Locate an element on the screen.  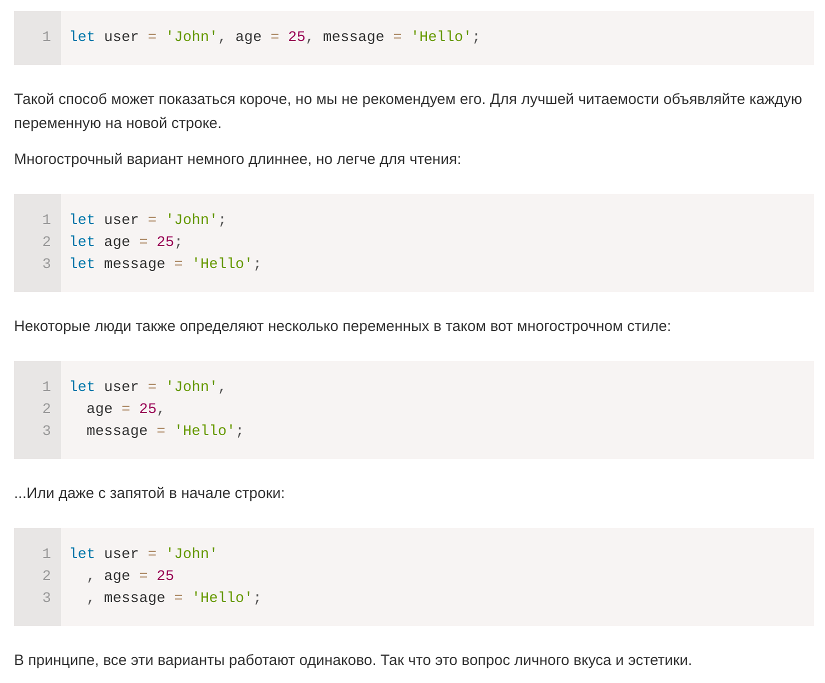
paragraph: Некоторые люди также определяют несколько переменных в таком вот многострочном стиле: is located at coordinates (343, 327).